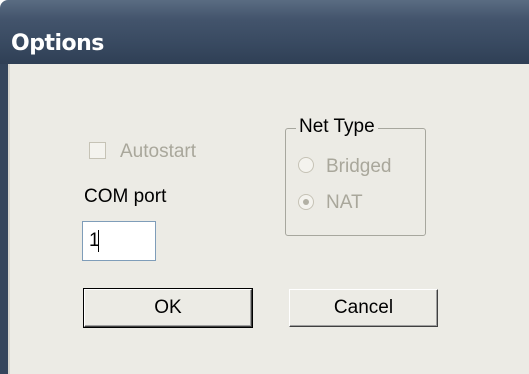 The height and width of the screenshot is (374, 529). I want to click on text-caret, so click(98, 241).